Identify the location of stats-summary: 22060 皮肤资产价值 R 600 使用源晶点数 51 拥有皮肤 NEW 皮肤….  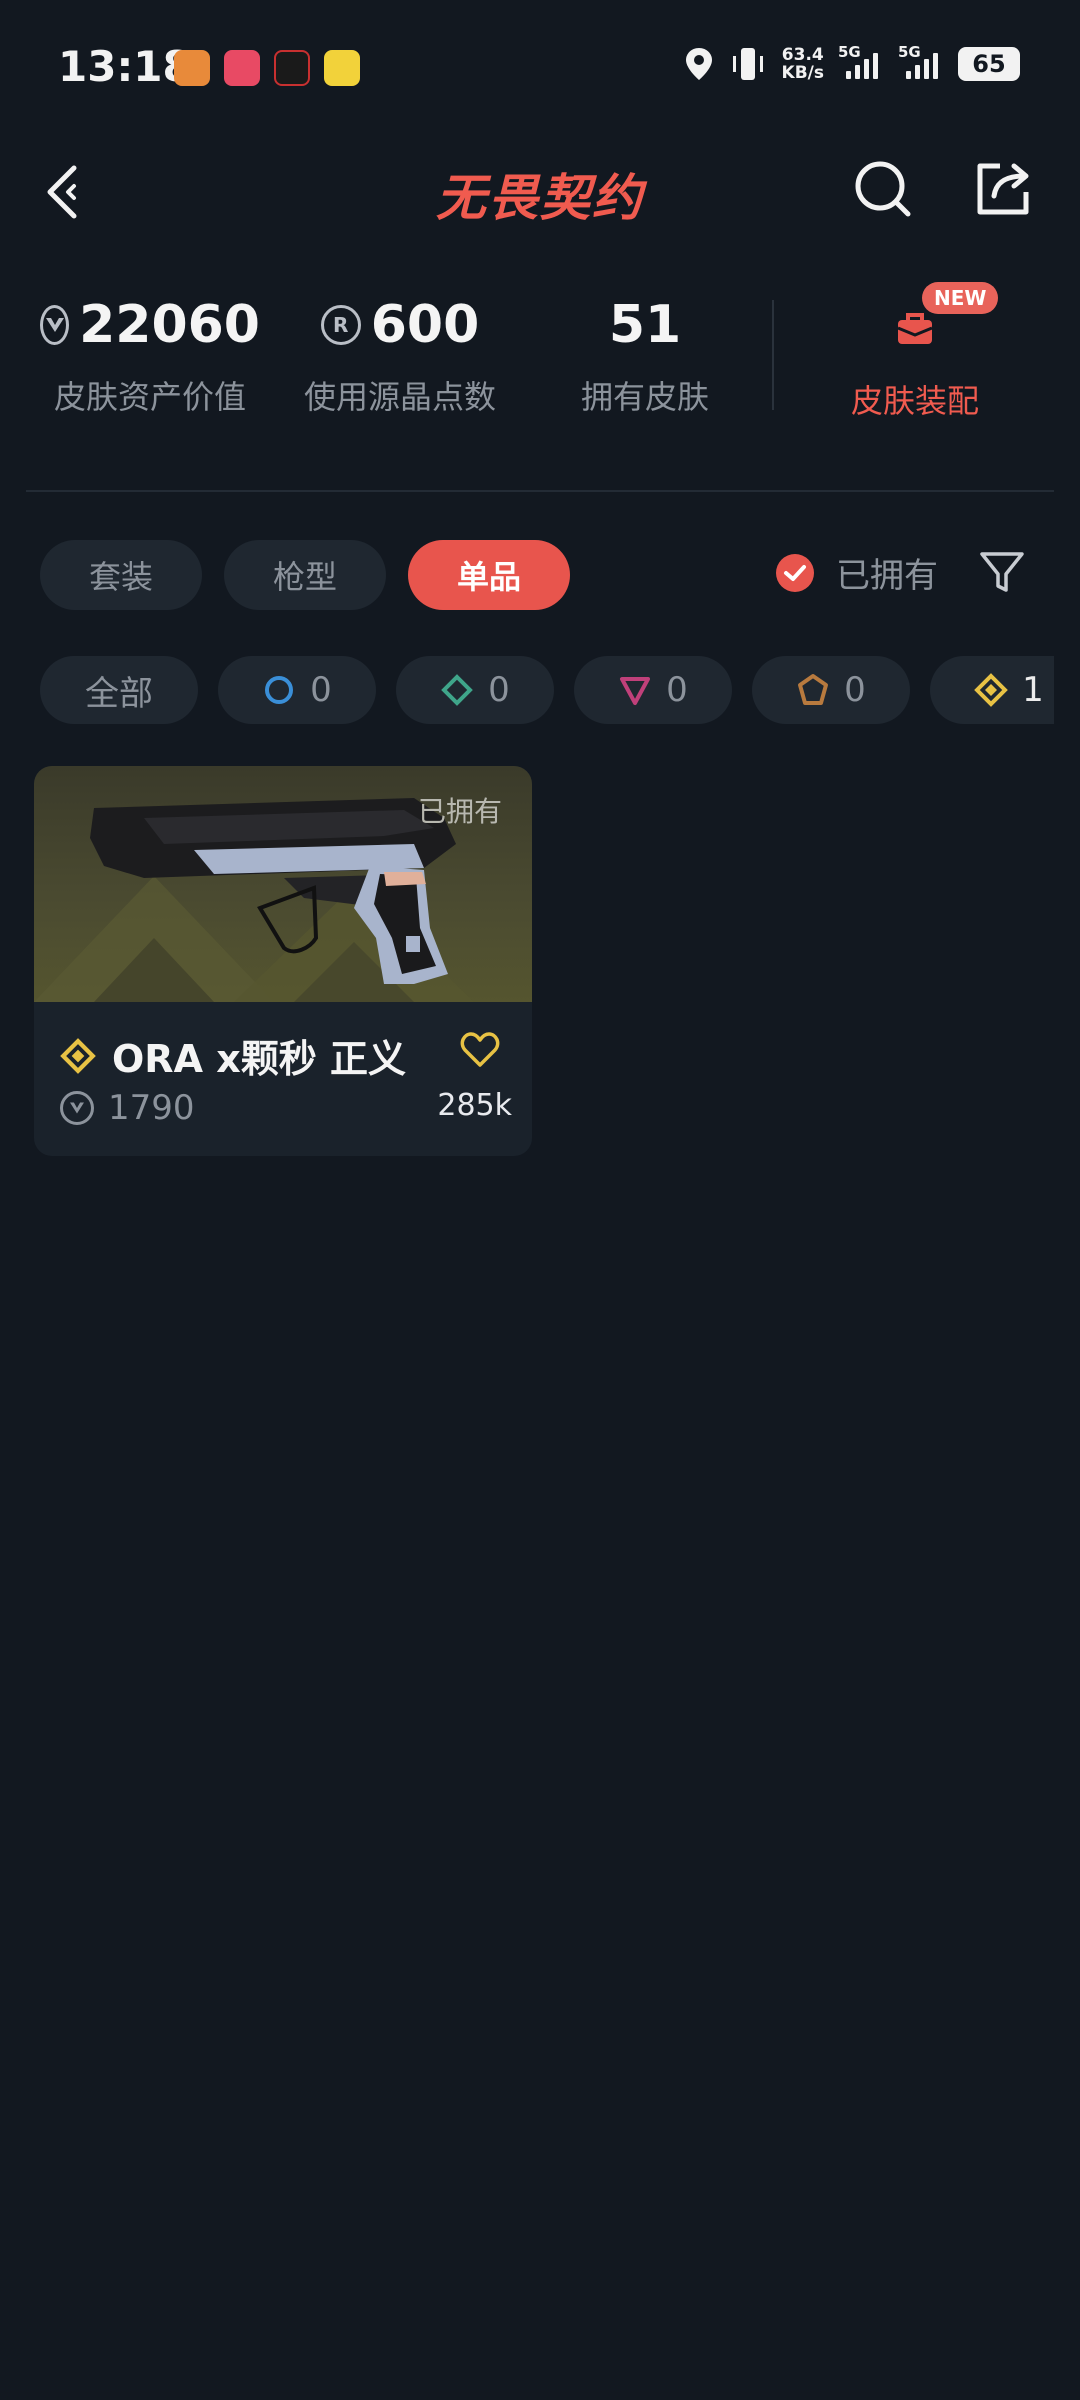
(540, 361).